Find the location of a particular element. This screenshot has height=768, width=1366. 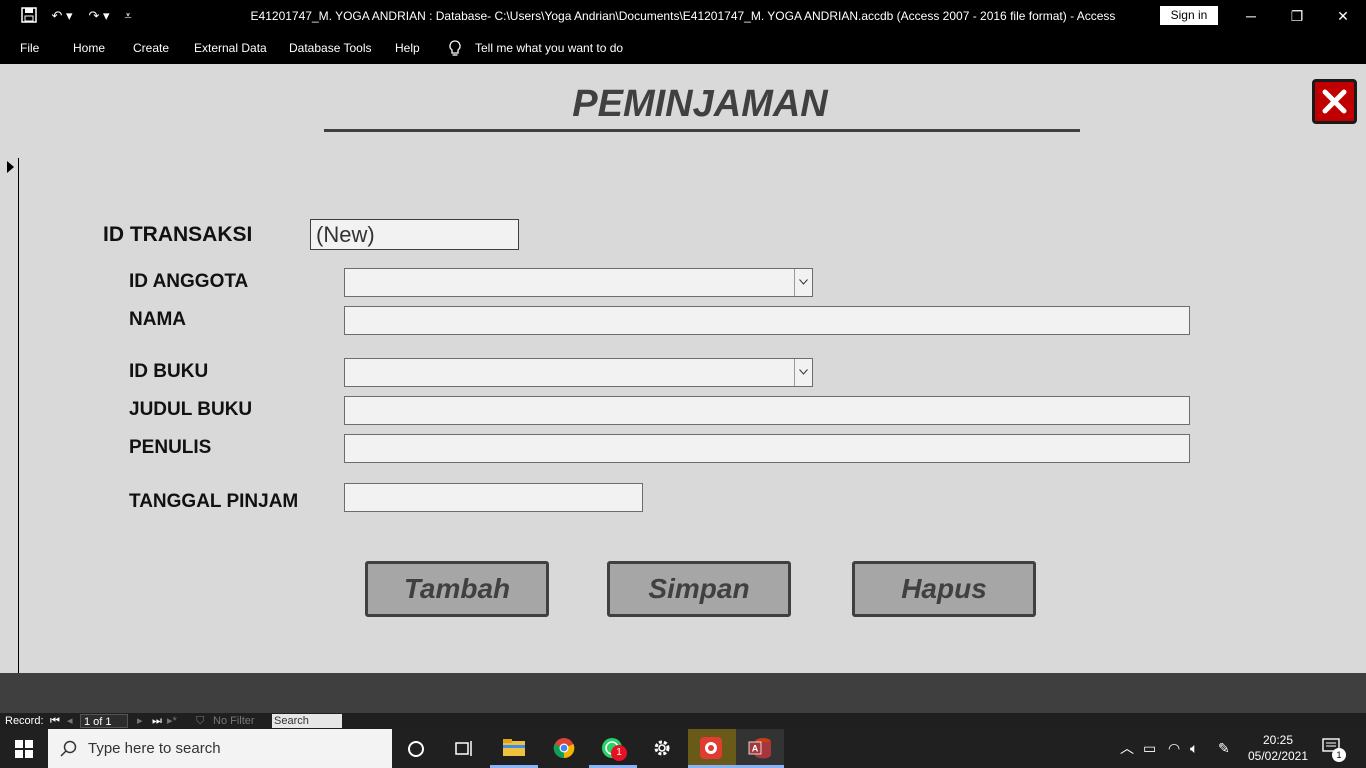

id-buku-dropdown-button is located at coordinates (803, 372).